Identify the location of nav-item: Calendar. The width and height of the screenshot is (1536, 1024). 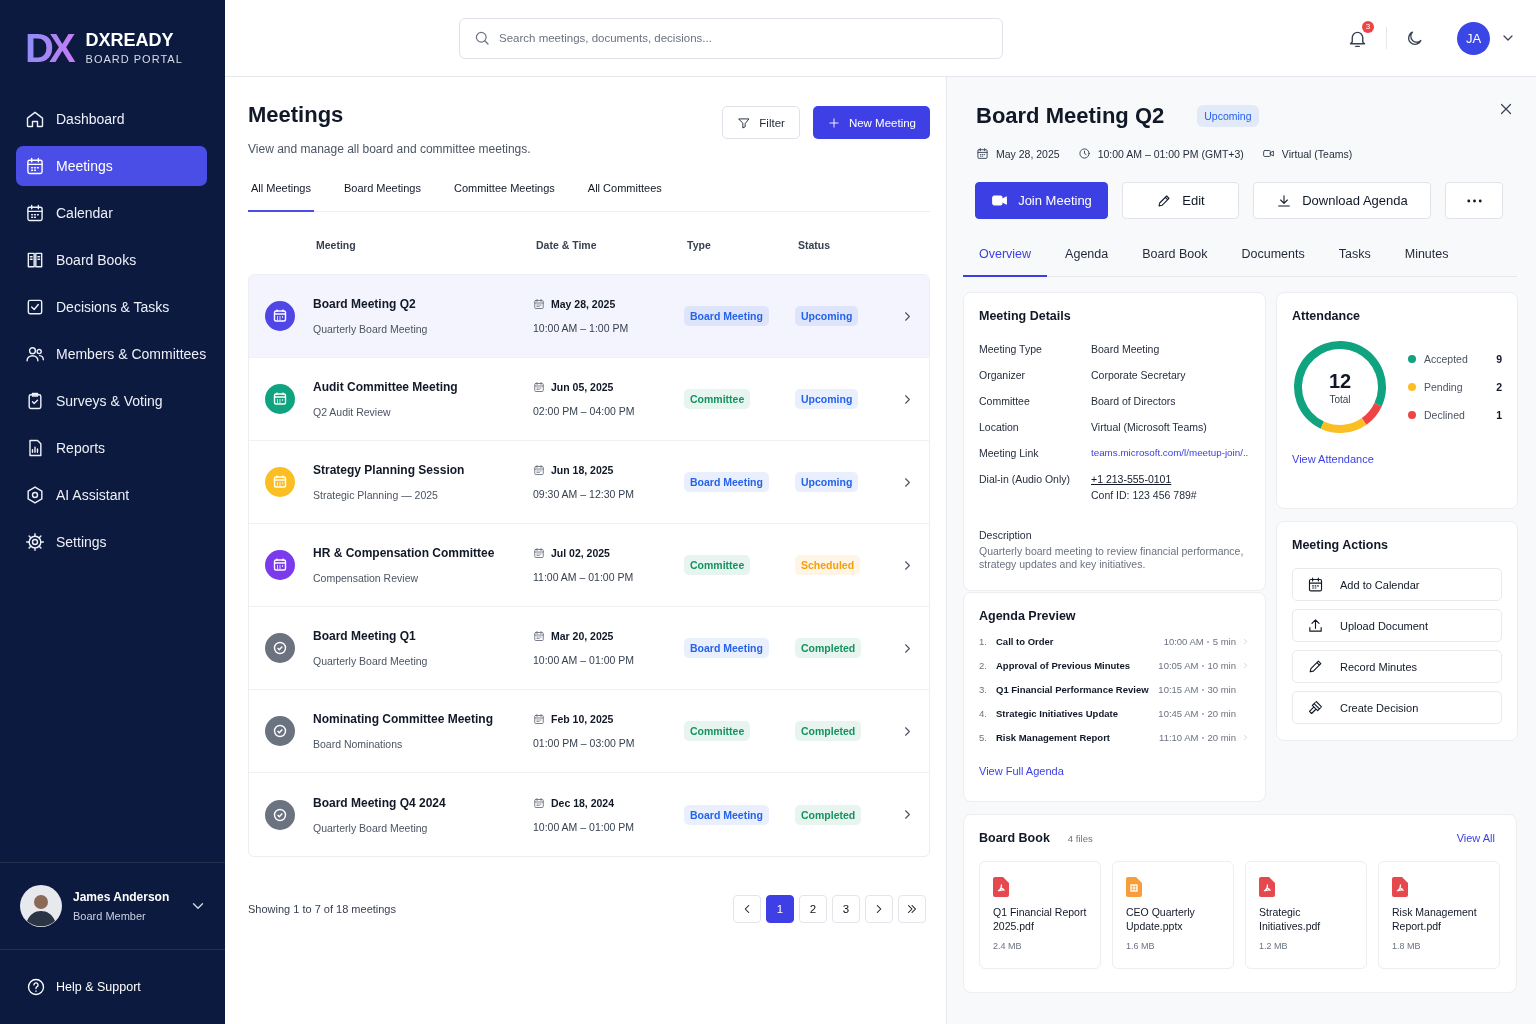
(111, 213).